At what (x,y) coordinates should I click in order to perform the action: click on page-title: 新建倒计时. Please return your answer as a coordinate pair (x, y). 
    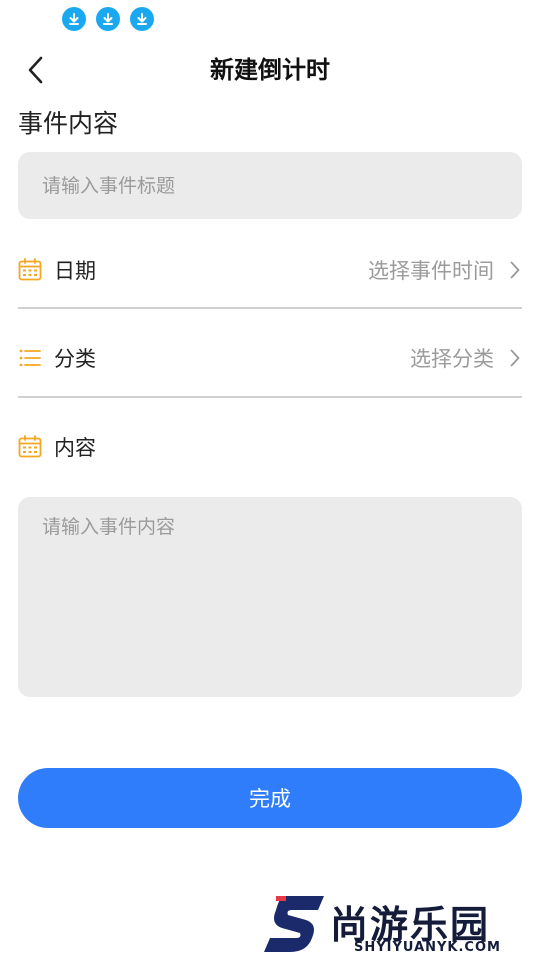
    Looking at the image, I should click on (270, 70).